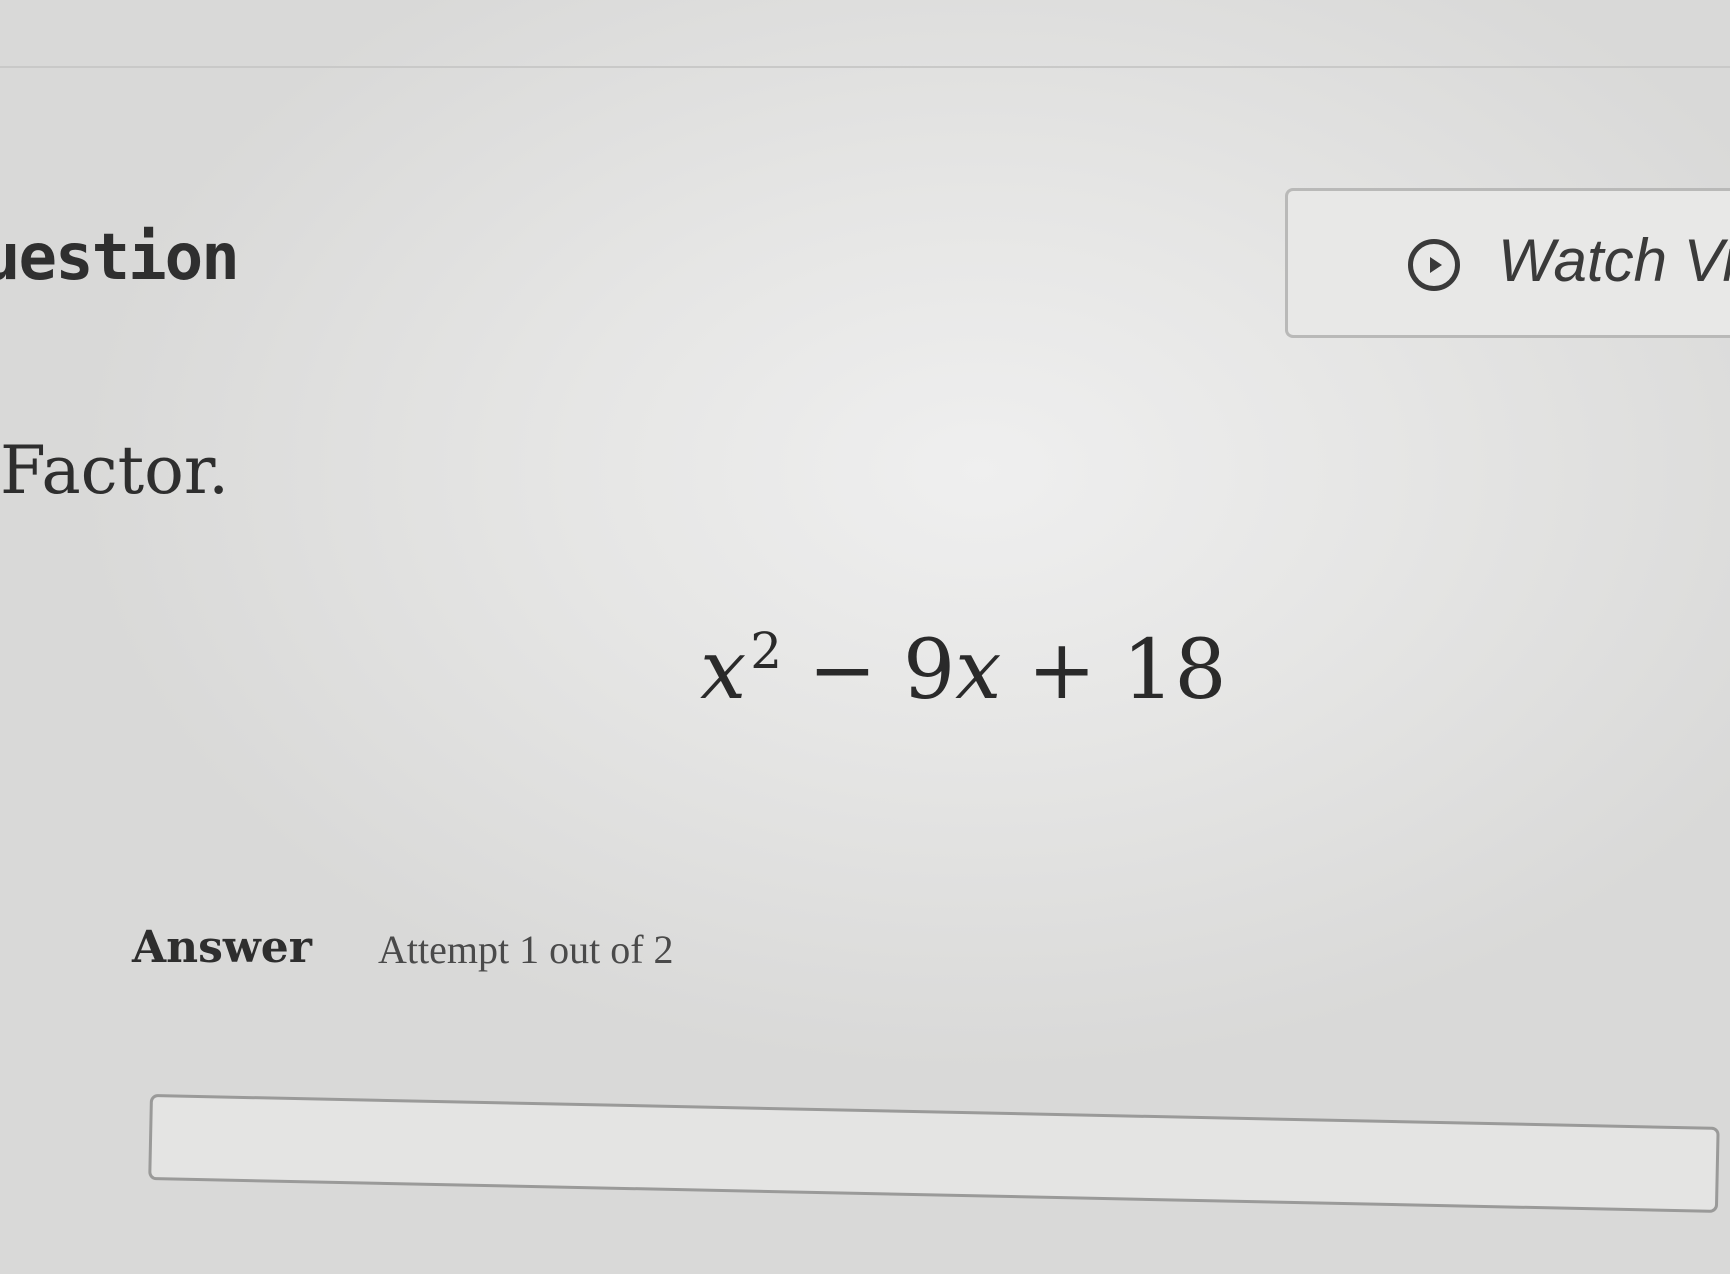  Describe the element at coordinates (978, 670) in the screenshot. I see `expression-linear-variable: x` at that location.